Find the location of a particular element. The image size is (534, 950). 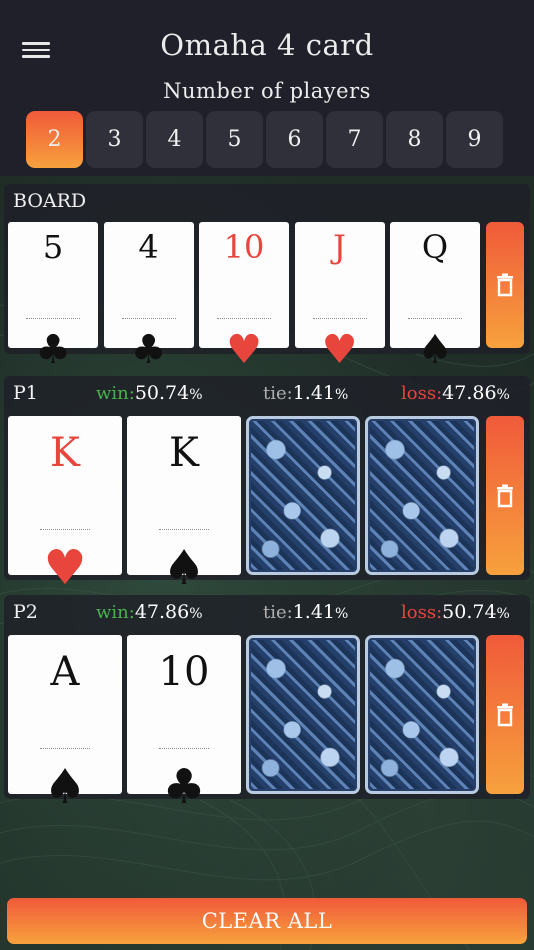

board-card-4: J ♥ is located at coordinates (339, 296).